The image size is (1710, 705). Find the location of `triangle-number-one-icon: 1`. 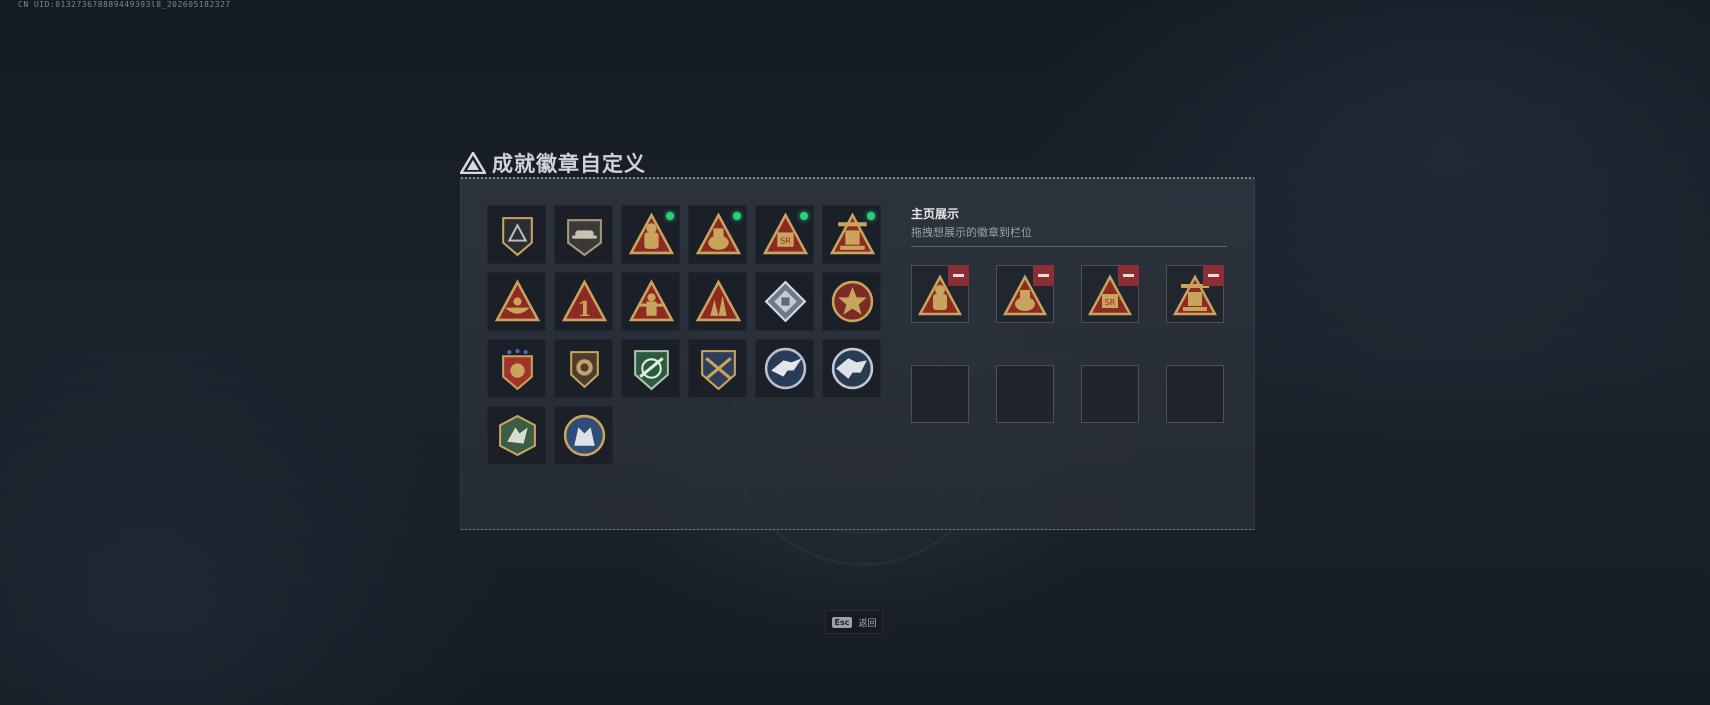

triangle-number-one-icon: 1 is located at coordinates (584, 300).